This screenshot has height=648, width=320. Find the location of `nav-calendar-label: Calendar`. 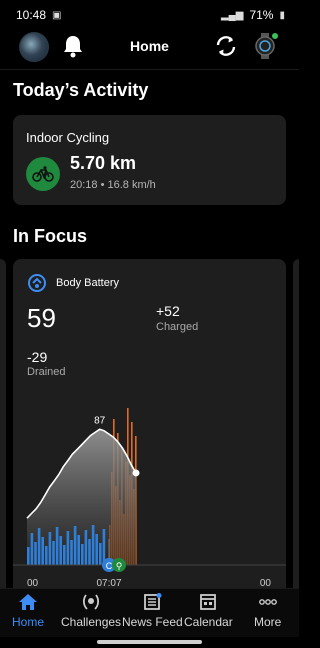

nav-calendar-label: Calendar is located at coordinates (208, 622).